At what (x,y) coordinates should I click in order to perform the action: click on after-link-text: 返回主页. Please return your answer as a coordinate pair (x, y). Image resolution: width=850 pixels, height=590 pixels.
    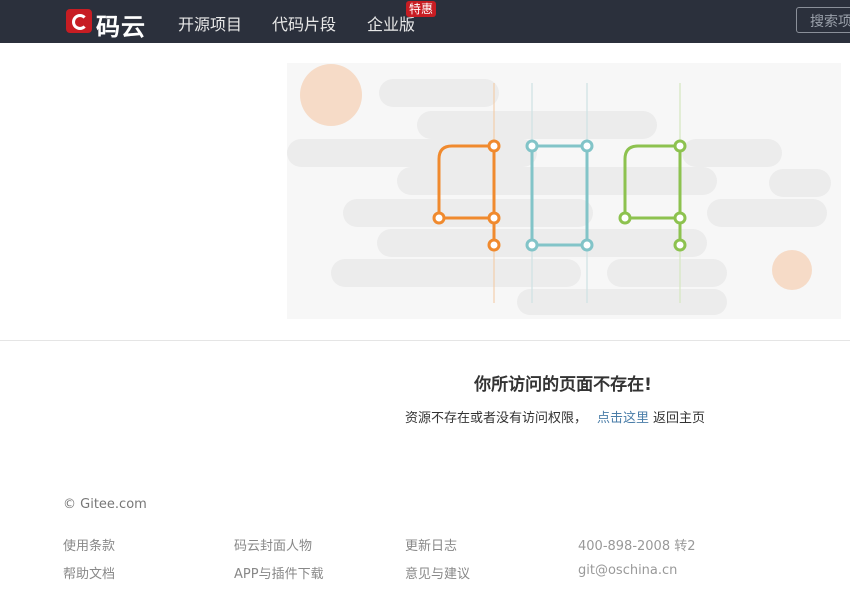
    Looking at the image, I should click on (679, 418).